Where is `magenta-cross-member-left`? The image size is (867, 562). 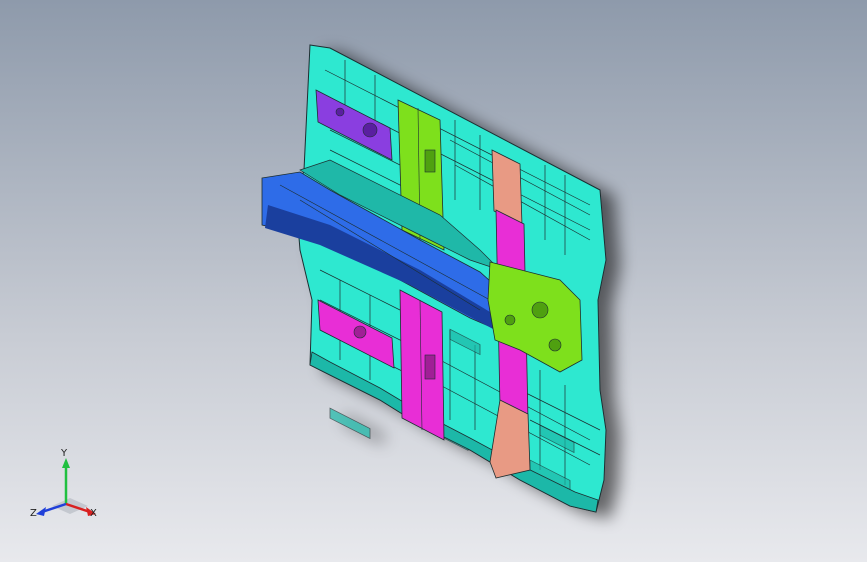 magenta-cross-member-left is located at coordinates (422, 365).